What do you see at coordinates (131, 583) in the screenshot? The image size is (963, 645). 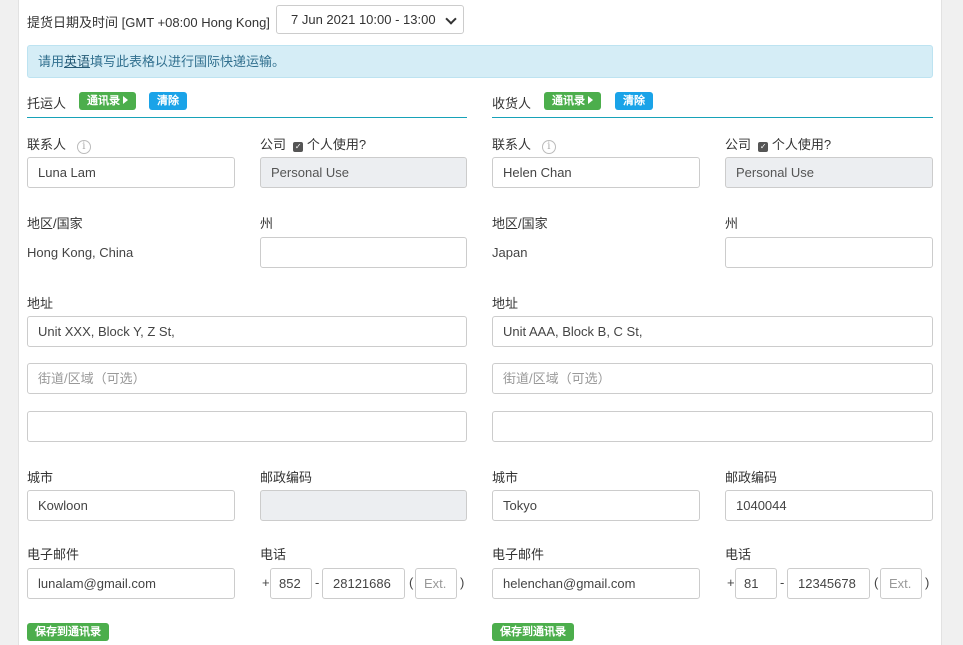 I see `shipper-email-input` at bounding box center [131, 583].